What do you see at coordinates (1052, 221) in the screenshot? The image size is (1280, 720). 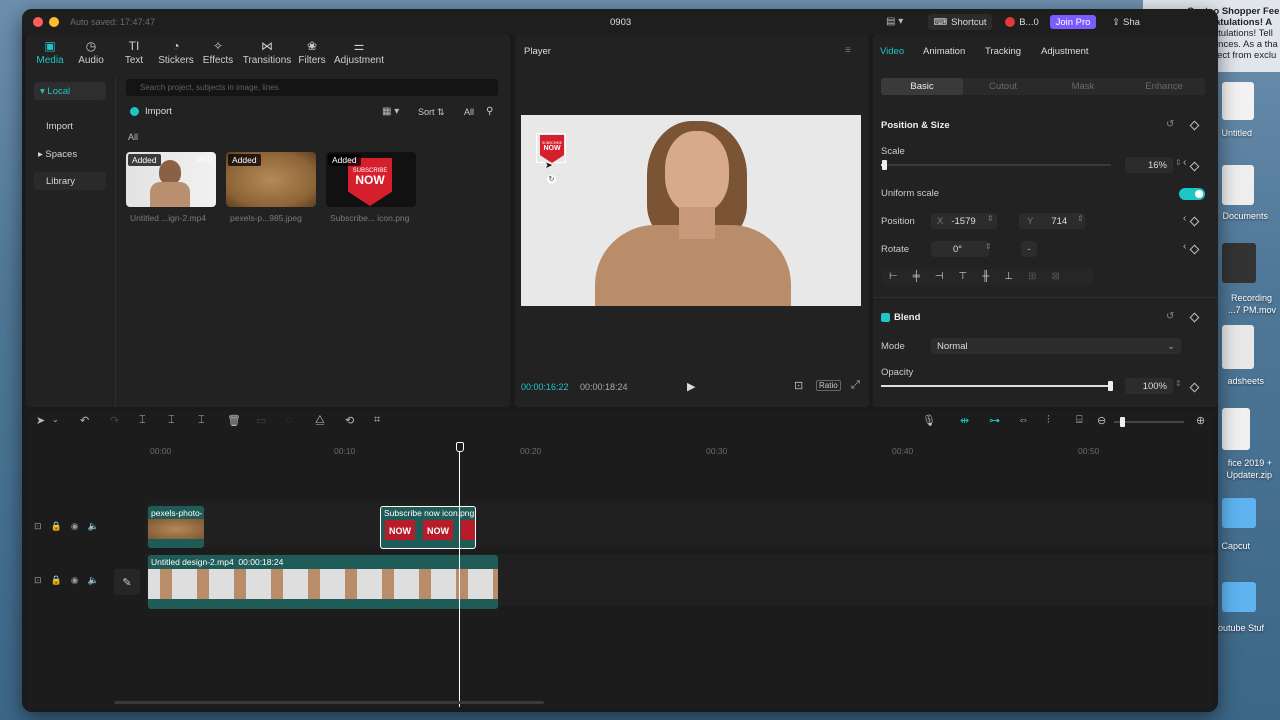 I see `position-y-field: Y 714` at bounding box center [1052, 221].